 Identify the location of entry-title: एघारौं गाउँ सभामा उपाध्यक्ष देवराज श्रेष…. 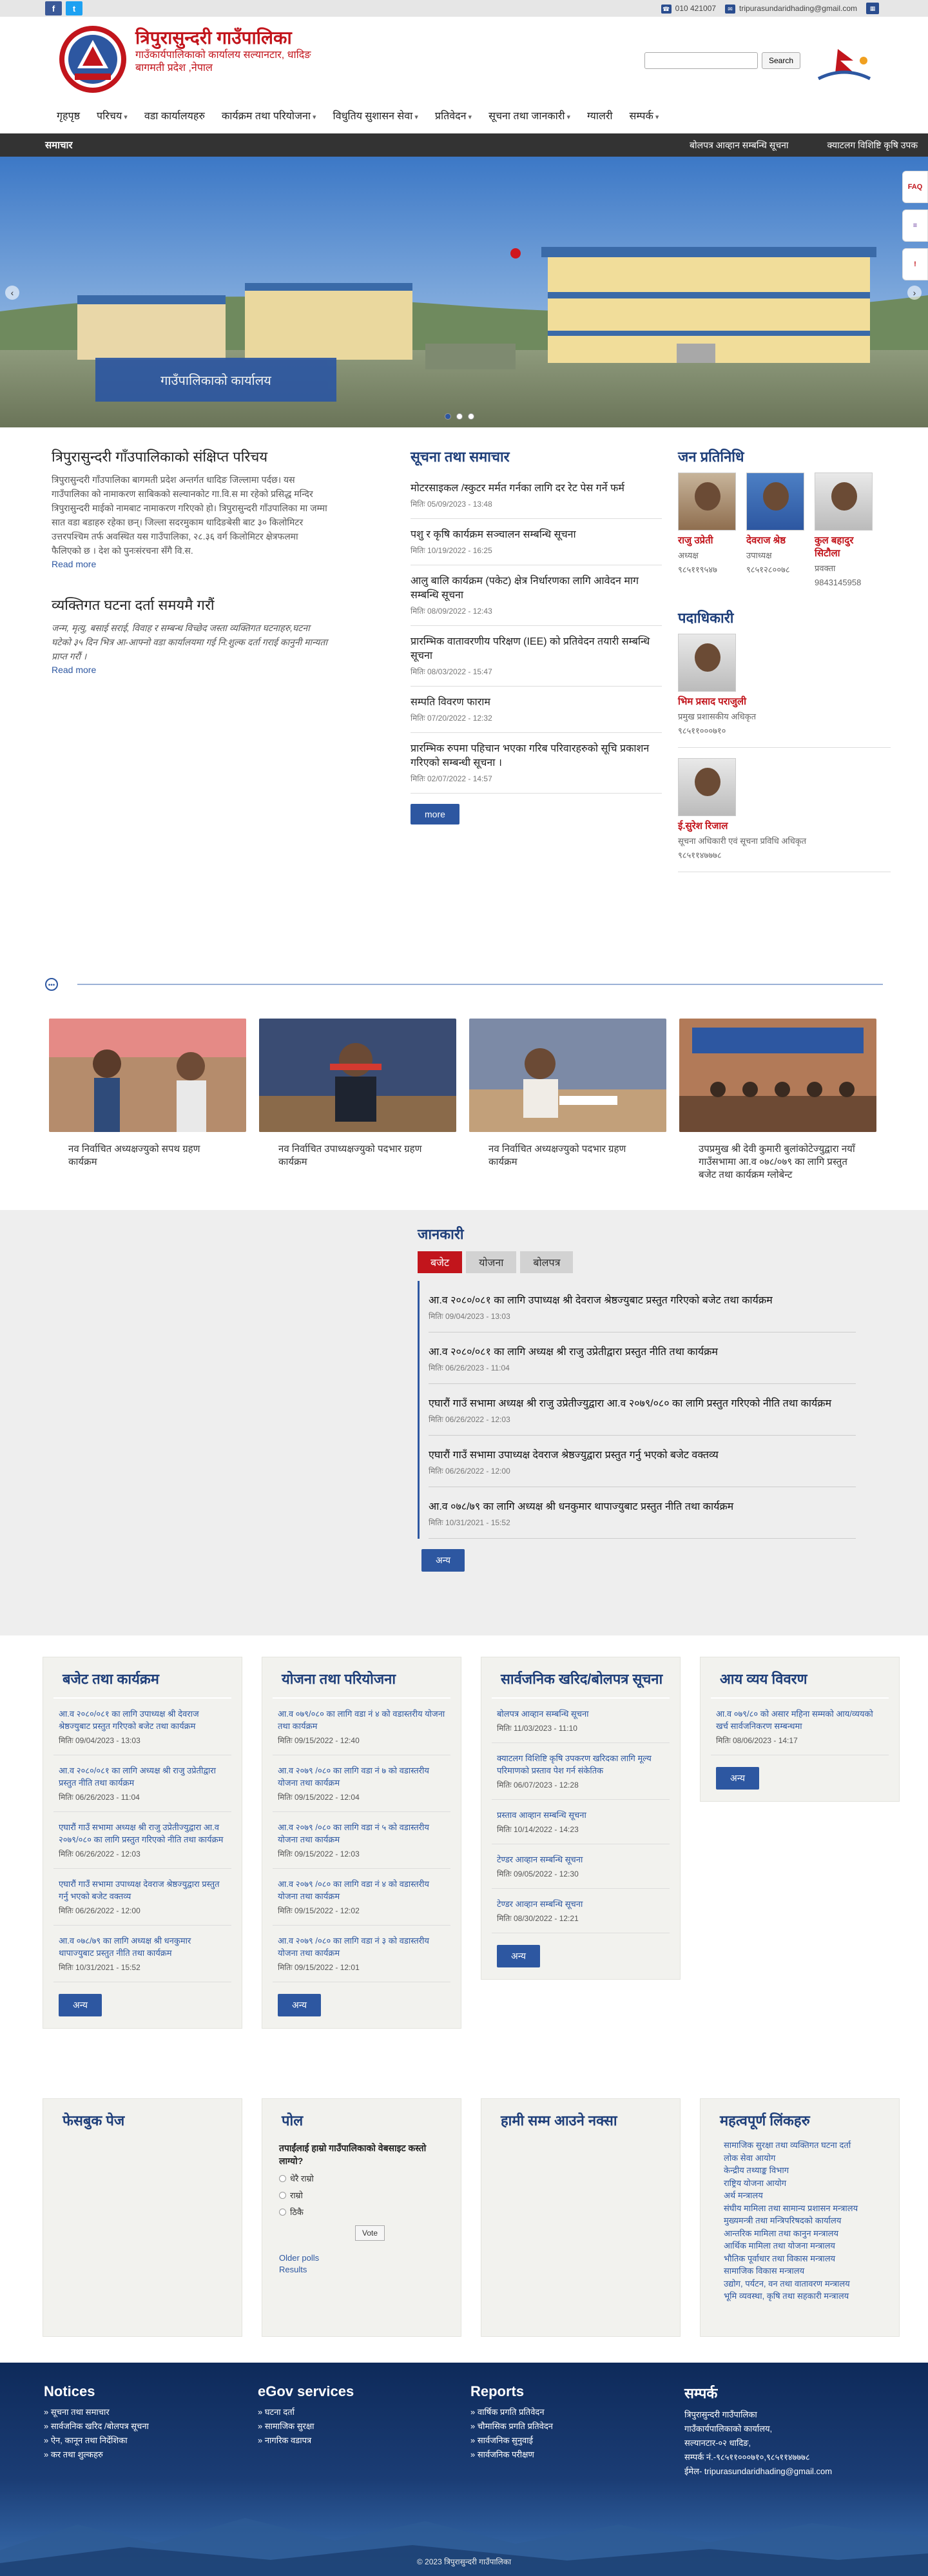
(642, 1454).